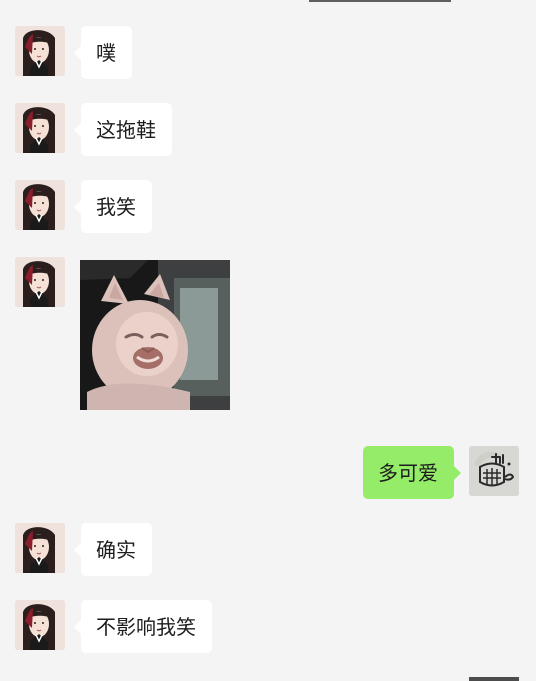 The width and height of the screenshot is (536, 681). What do you see at coordinates (155, 335) in the screenshot?
I see `cat-laughing-sticker` at bounding box center [155, 335].